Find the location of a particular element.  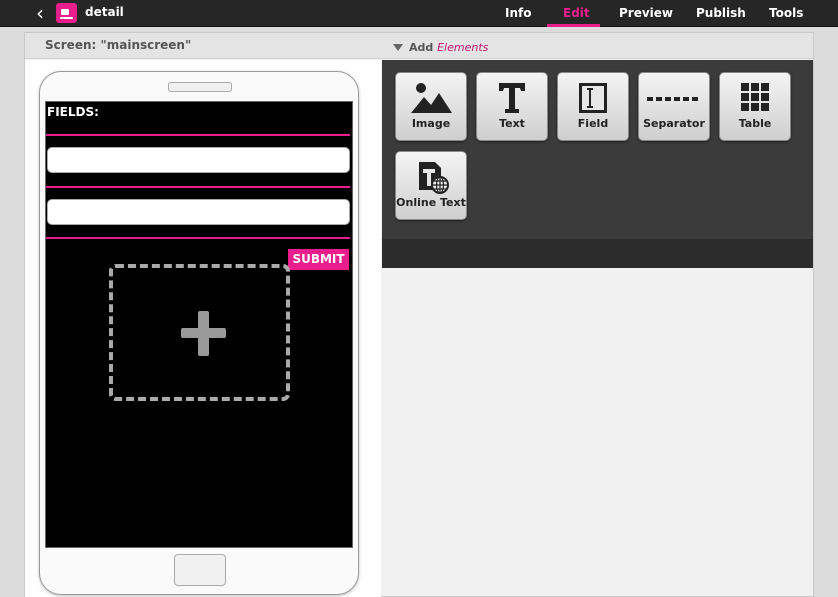

tool-text-label: Text is located at coordinates (512, 123).